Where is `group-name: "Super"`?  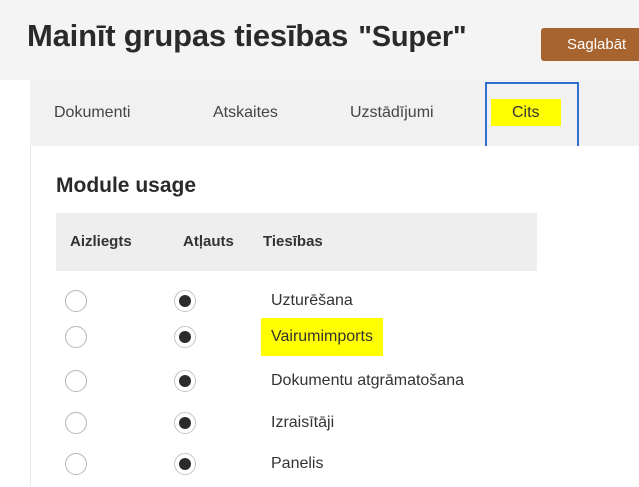 group-name: "Super" is located at coordinates (412, 37).